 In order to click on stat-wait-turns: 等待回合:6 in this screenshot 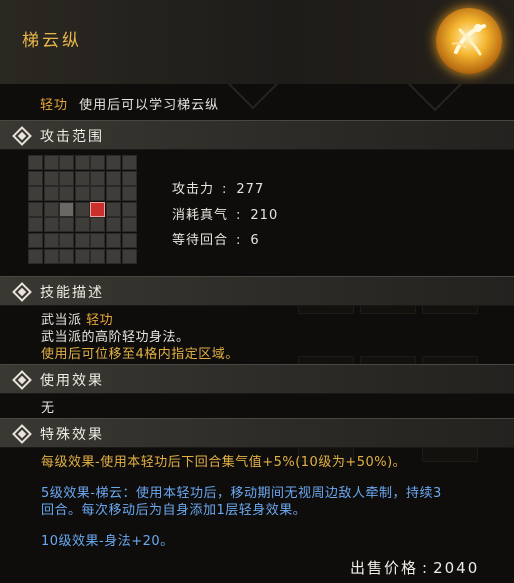, I will do `click(216, 240)`.